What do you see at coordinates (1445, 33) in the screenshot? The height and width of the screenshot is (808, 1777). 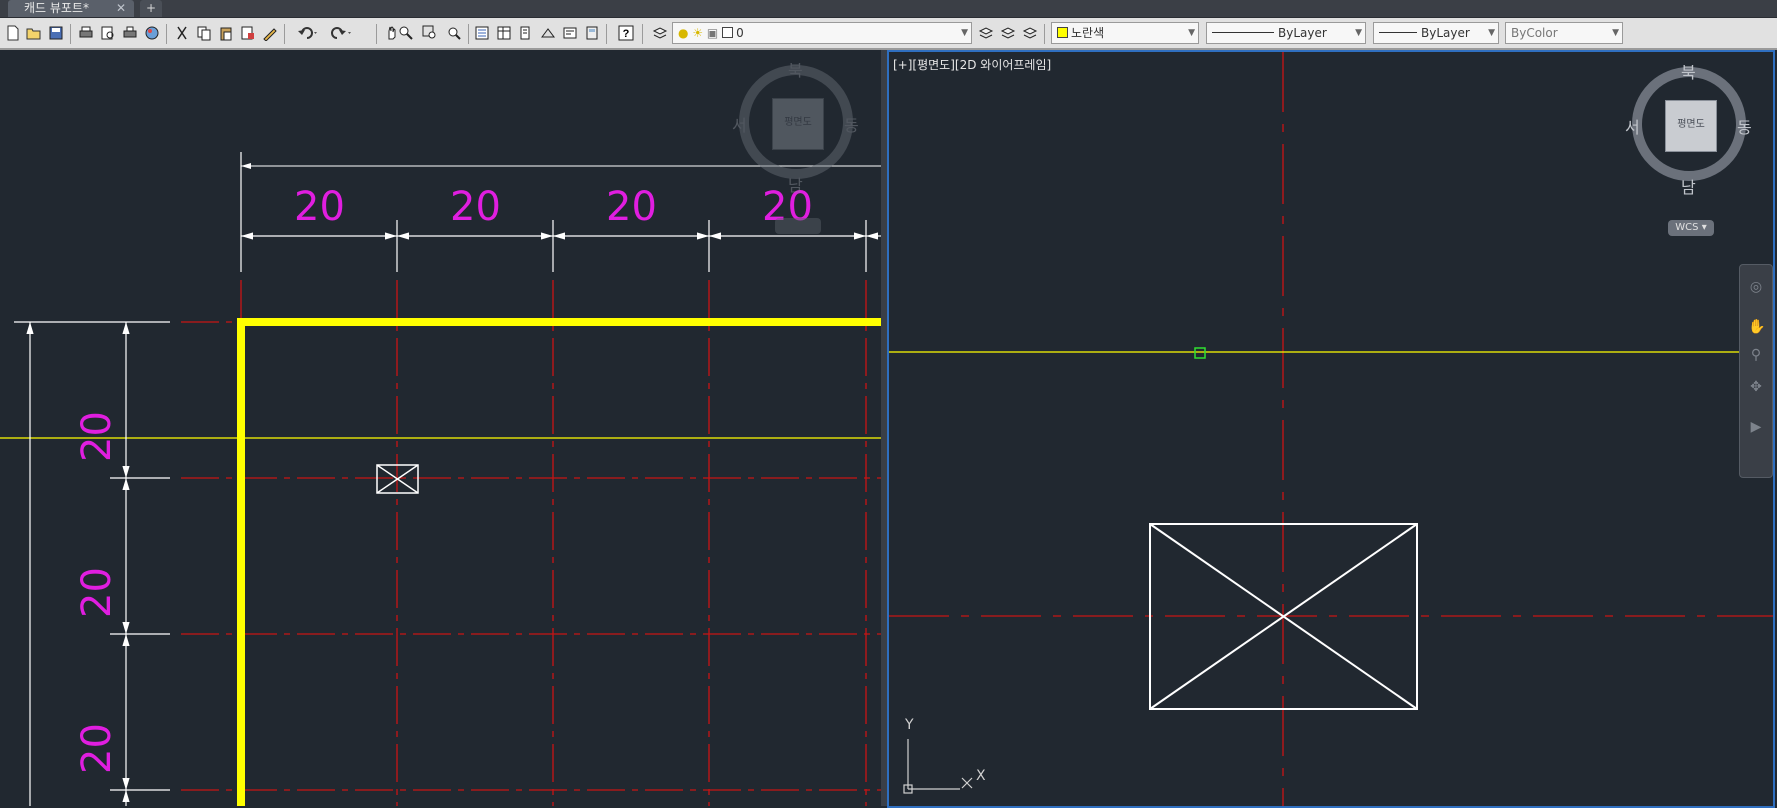 I see `lineweight-value: ByLayer` at bounding box center [1445, 33].